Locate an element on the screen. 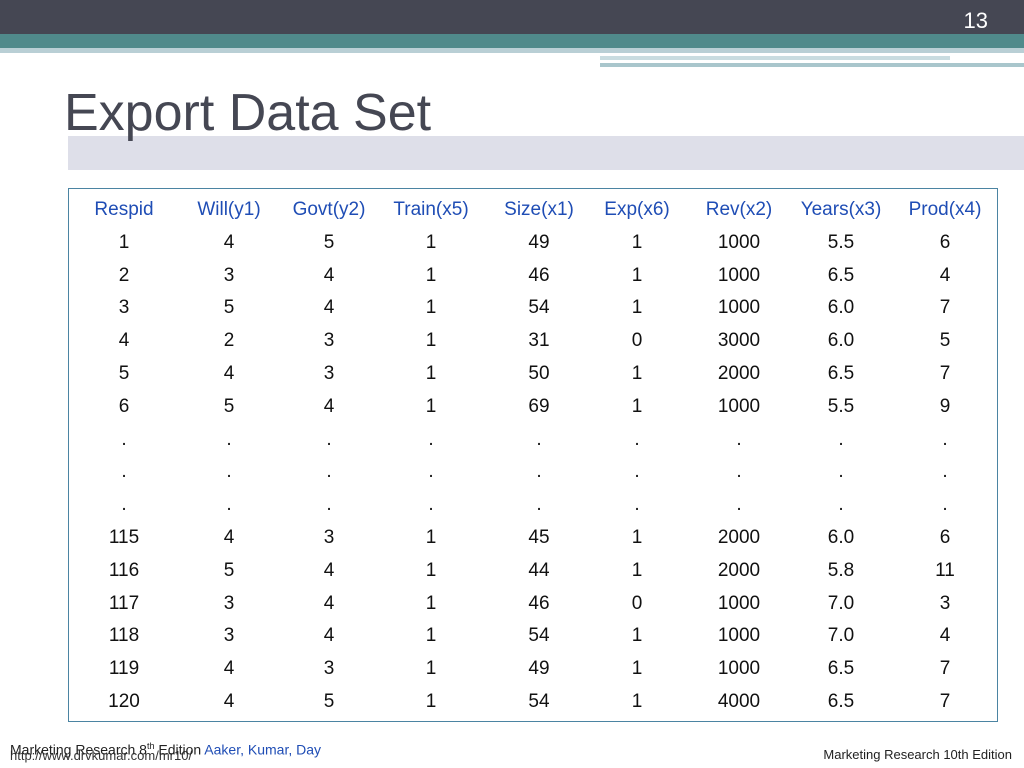 This screenshot has width=1024, height=768. footer-edition: Edition is located at coordinates (179, 749).